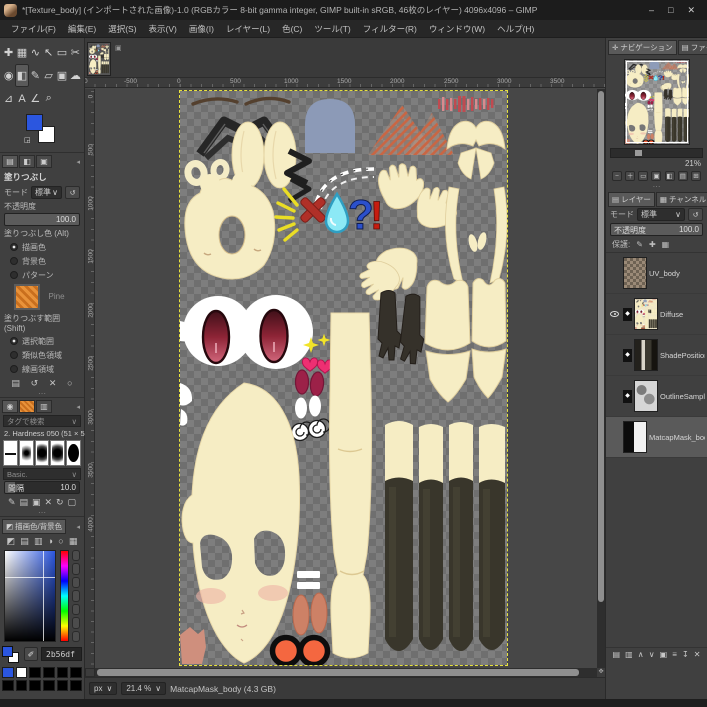 The image size is (707, 707). What do you see at coordinates (681, 199) in the screenshot?
I see `tab-channels: ▦ チャンネル` at bounding box center [681, 199].